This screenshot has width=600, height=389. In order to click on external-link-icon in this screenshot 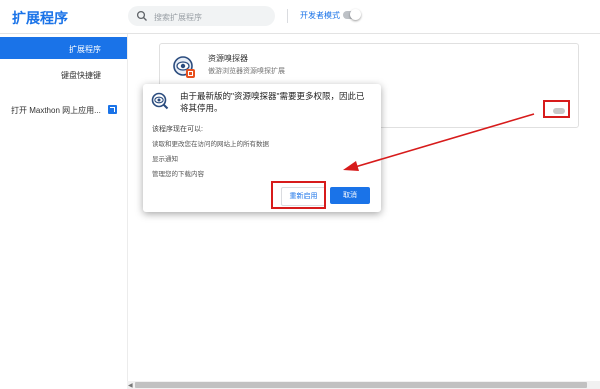, I will do `click(112, 109)`.